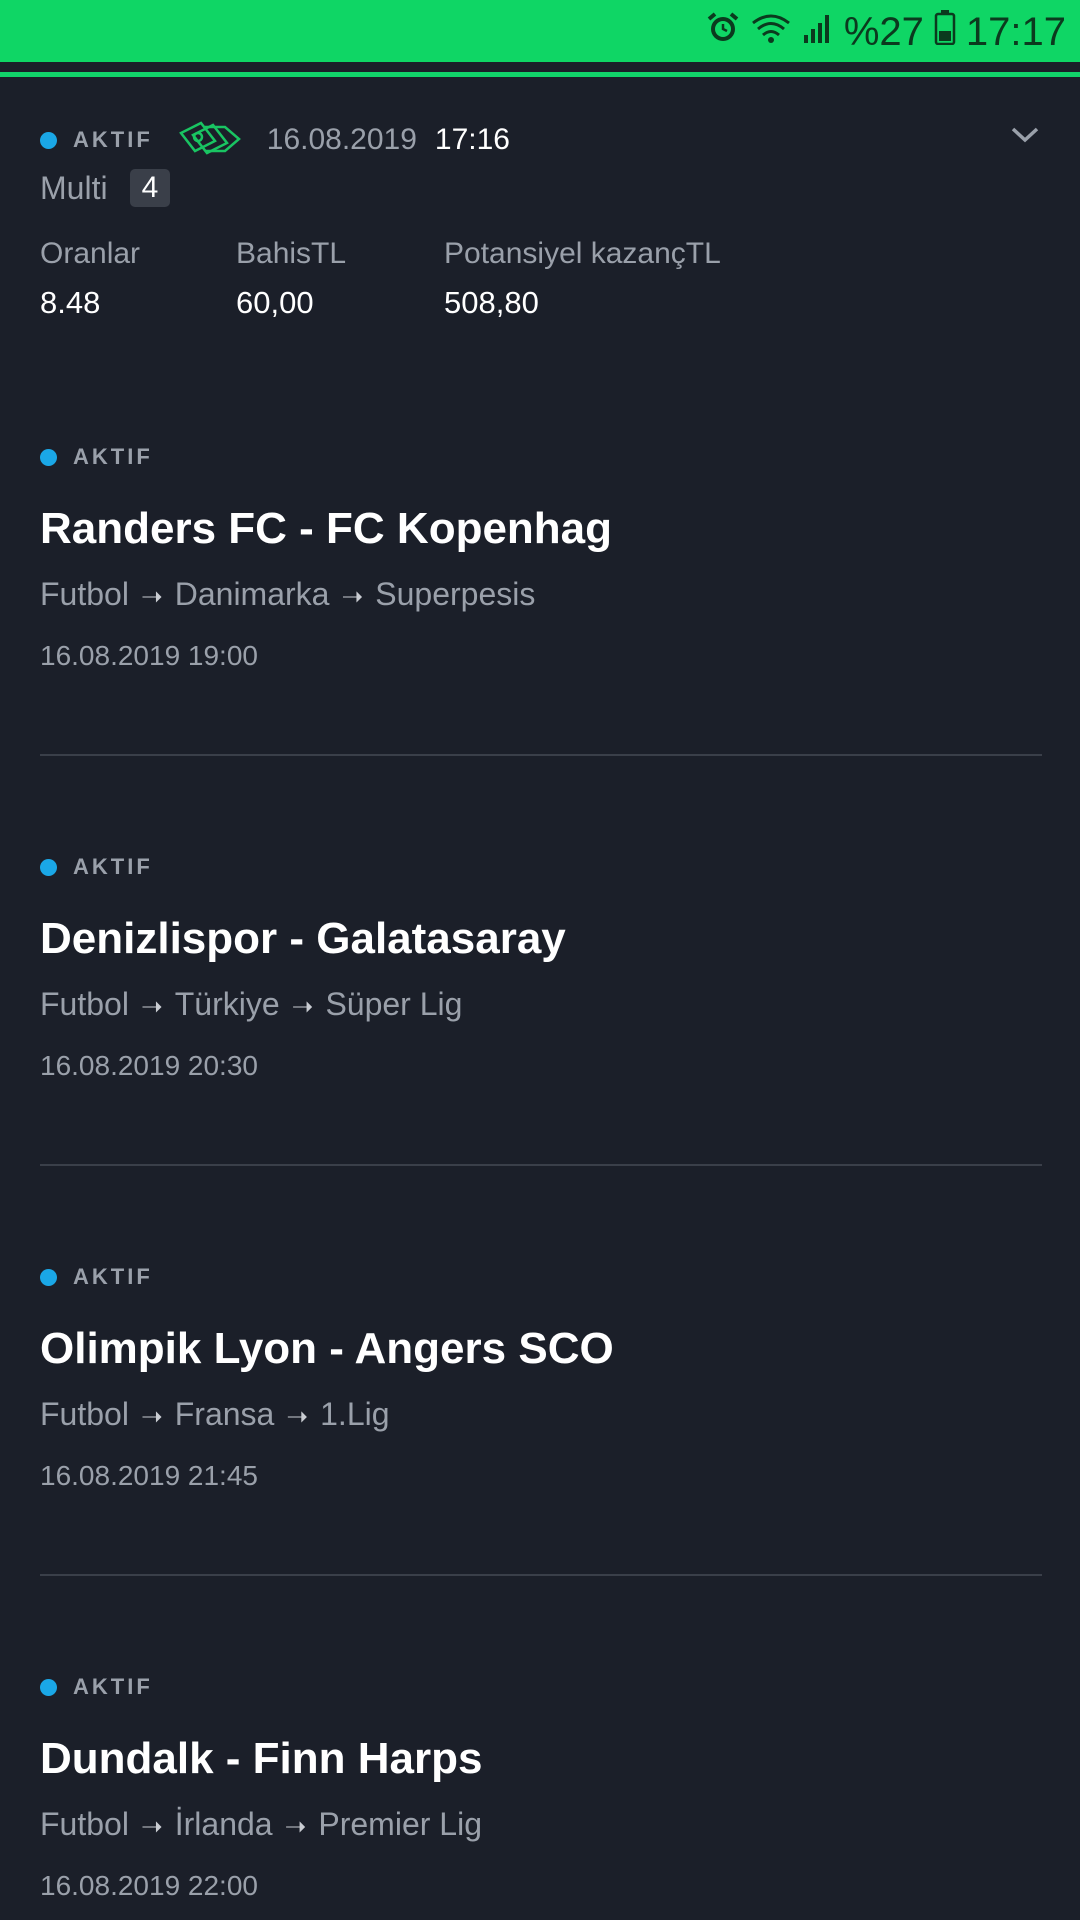 The width and height of the screenshot is (1080, 1920). What do you see at coordinates (723, 32) in the screenshot?
I see `alarm-icon` at bounding box center [723, 32].